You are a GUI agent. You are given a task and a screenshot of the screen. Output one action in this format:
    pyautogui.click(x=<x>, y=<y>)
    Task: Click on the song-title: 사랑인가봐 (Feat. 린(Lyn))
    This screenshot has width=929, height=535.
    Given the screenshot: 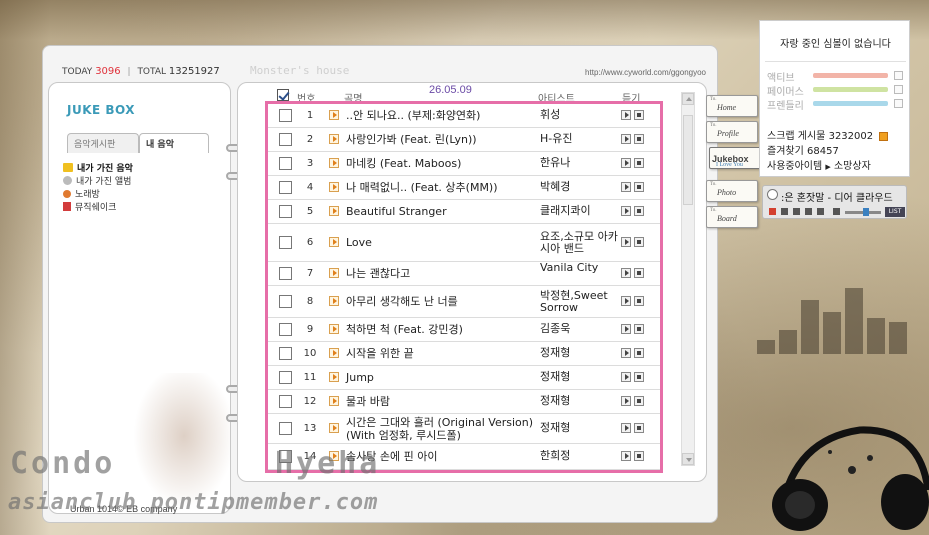 What is the action you would take?
    pyautogui.click(x=441, y=139)
    